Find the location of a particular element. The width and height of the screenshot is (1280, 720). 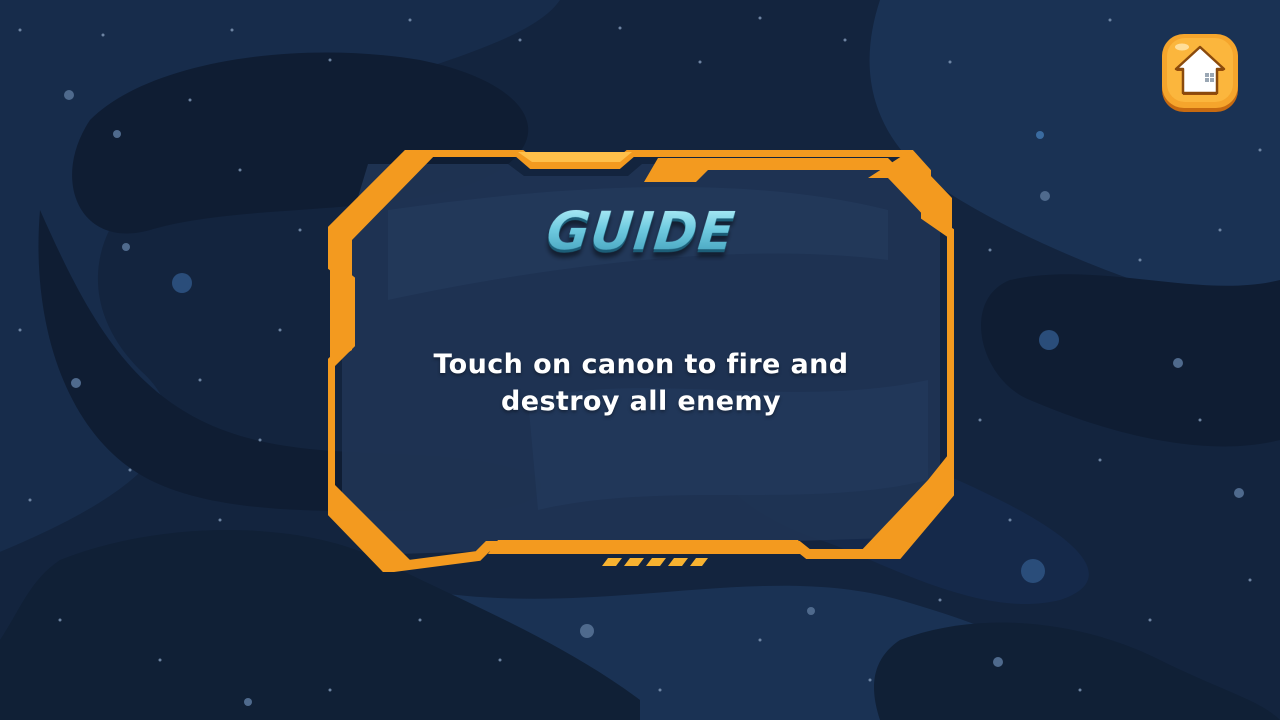

guide-title: GUIDE is located at coordinates (641, 232).